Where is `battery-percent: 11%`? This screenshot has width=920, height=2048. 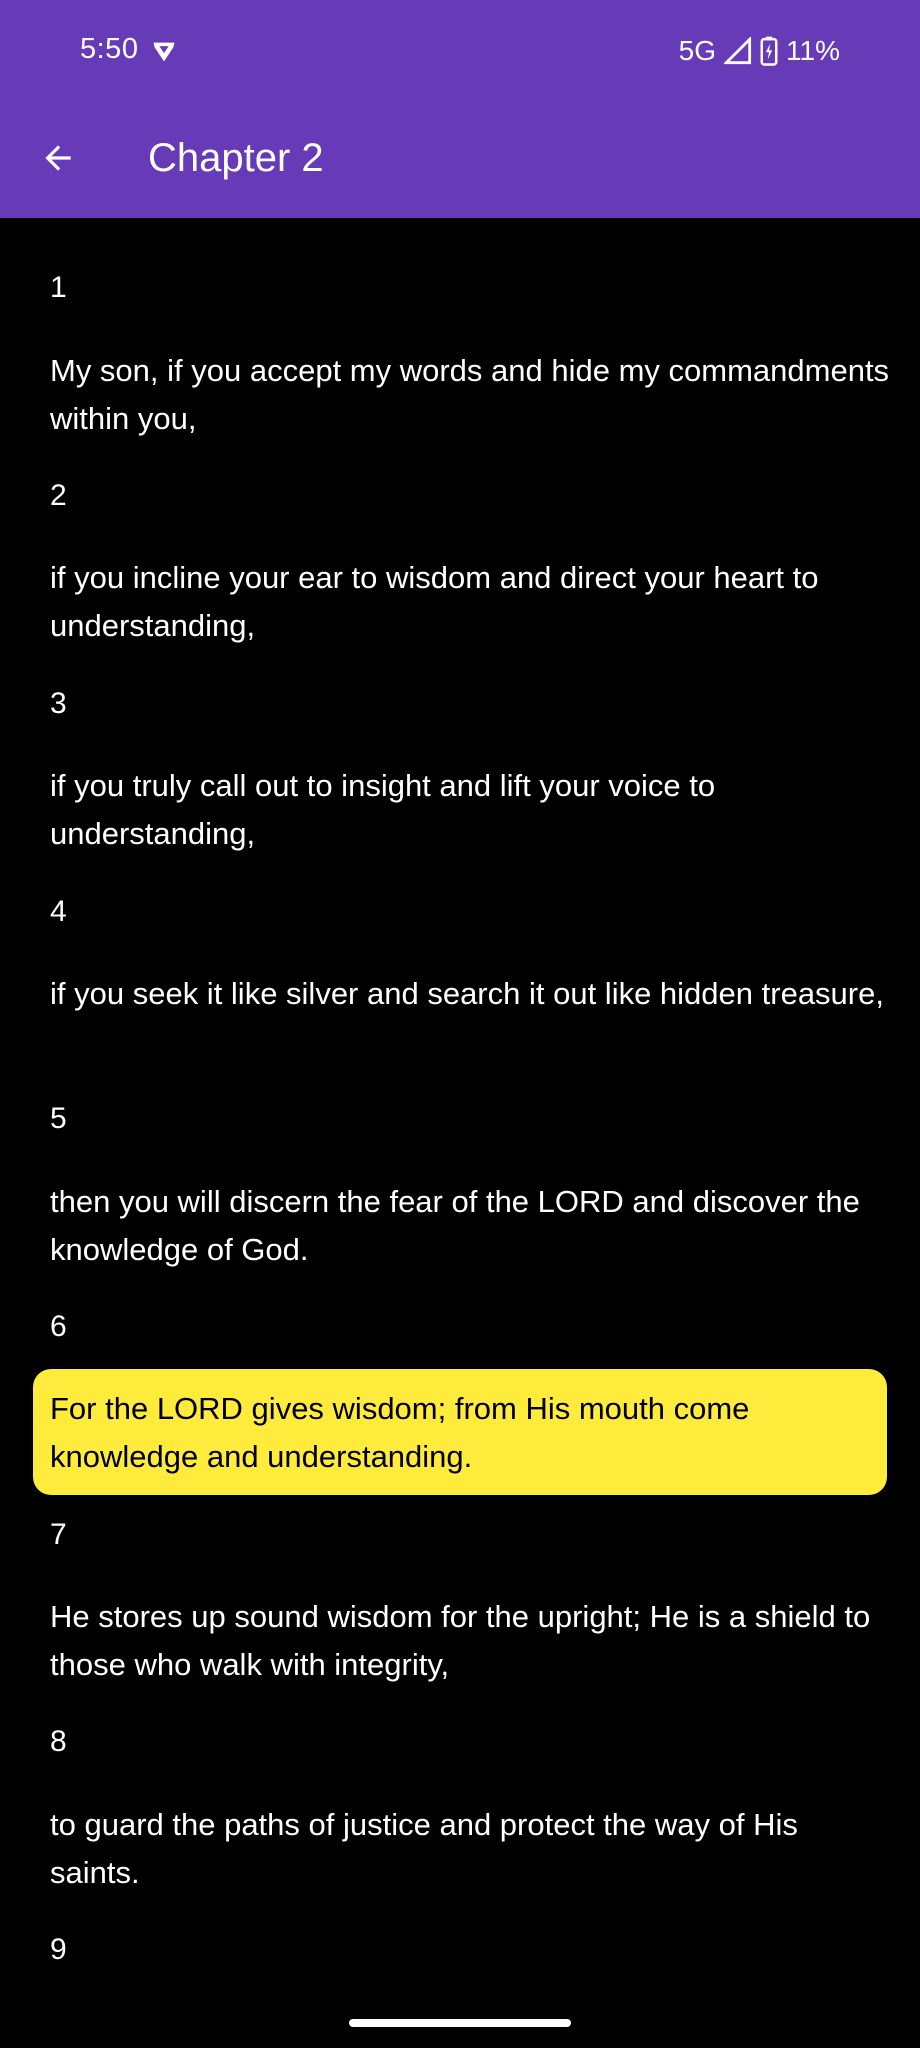 battery-percent: 11% is located at coordinates (813, 50).